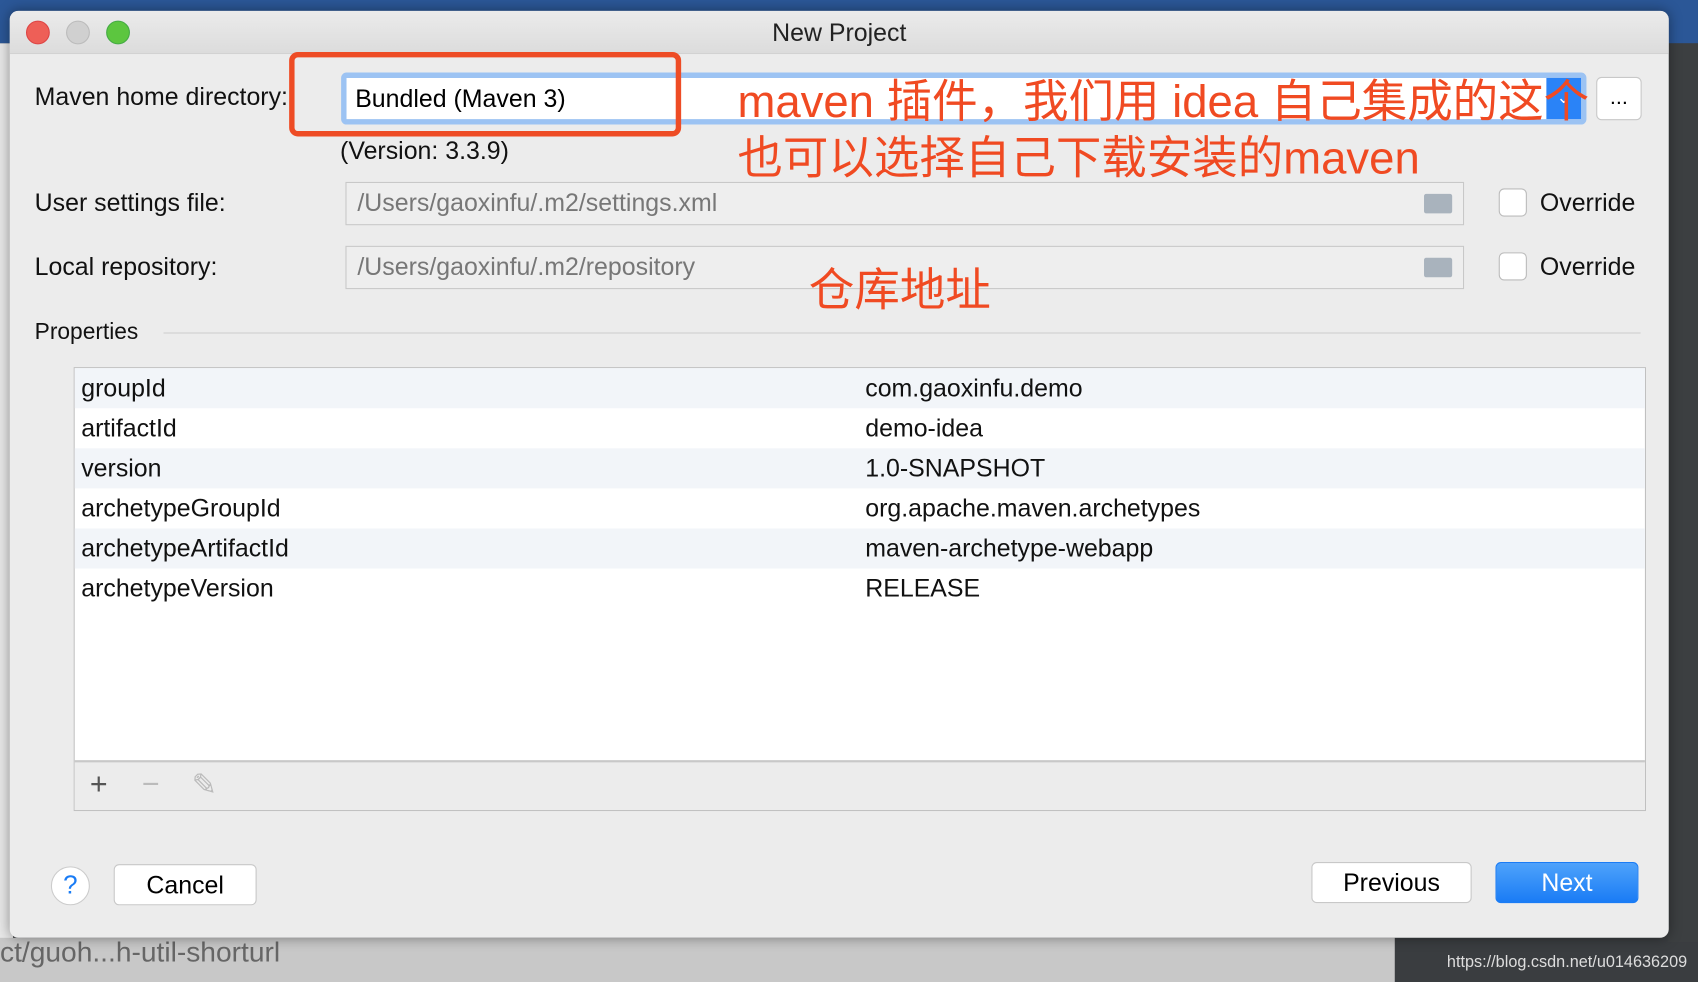 The image size is (1698, 982). Describe the element at coordinates (185, 548) in the screenshot. I see `property-key: archetypeArtifactId` at that location.